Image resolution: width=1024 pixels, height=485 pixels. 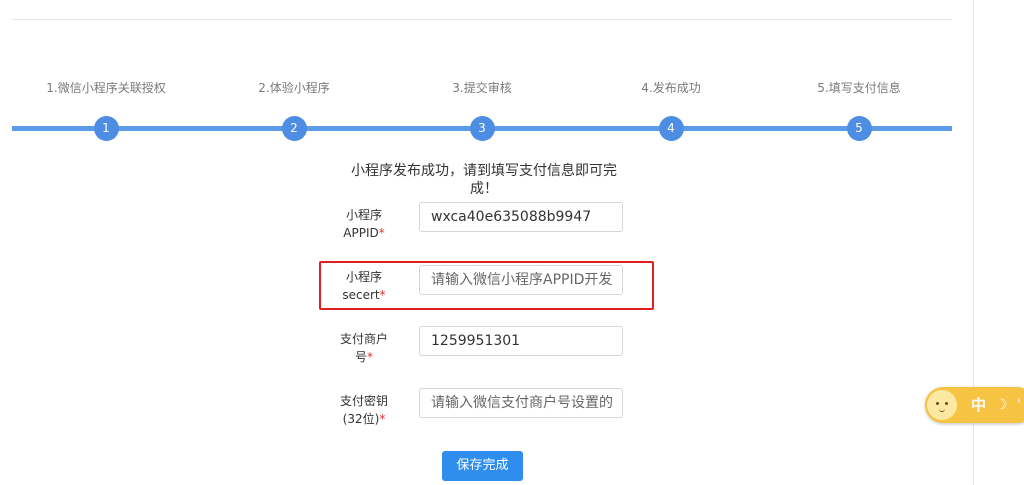 What do you see at coordinates (482, 128) in the screenshot?
I see `step-circle-3: 3` at bounding box center [482, 128].